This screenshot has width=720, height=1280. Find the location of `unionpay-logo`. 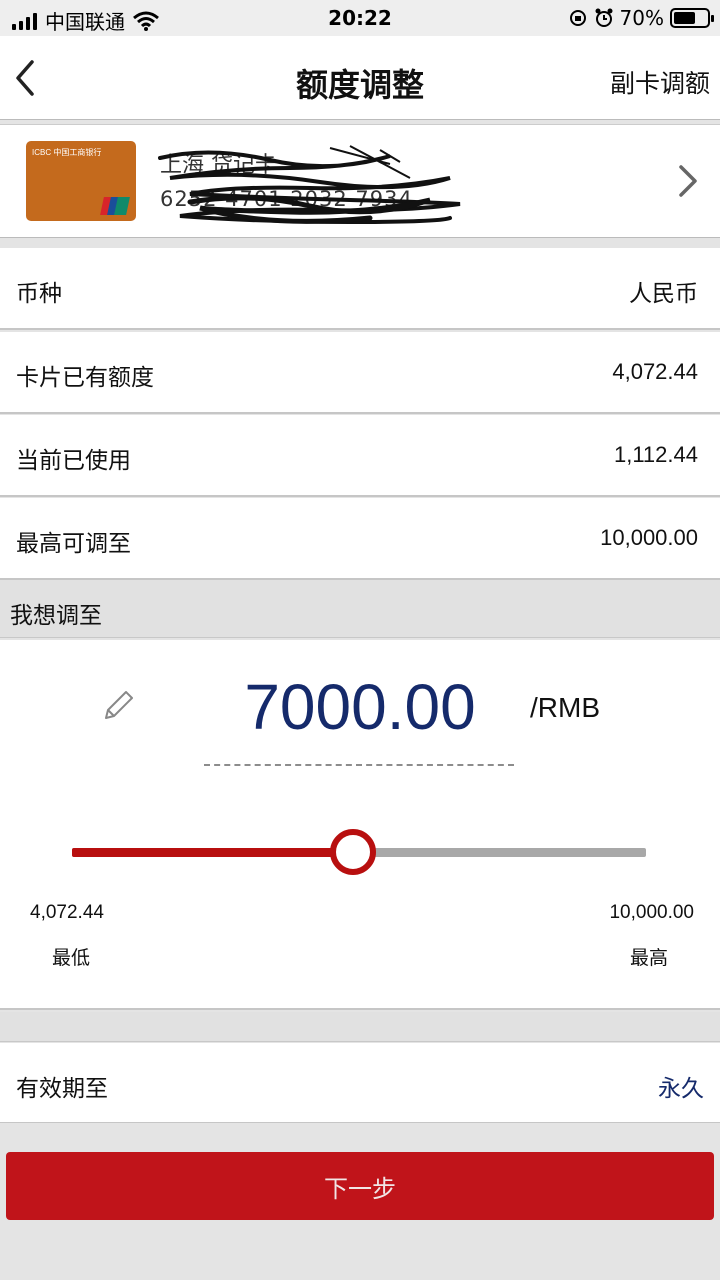

unionpay-logo is located at coordinates (115, 206).